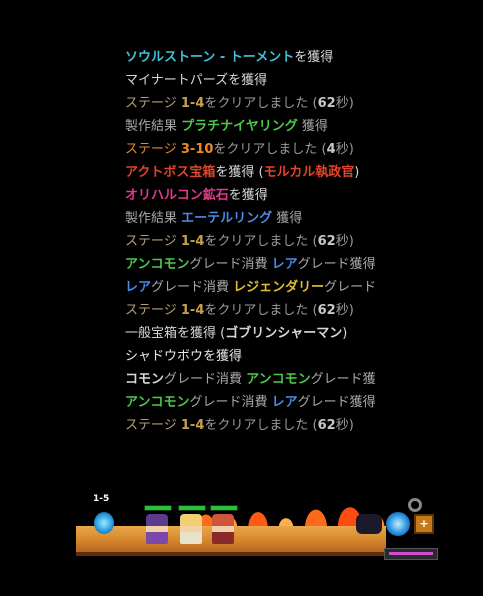  I want to click on log-line: レアグレード消費 レジェンダリーグレード, so click(295, 289).